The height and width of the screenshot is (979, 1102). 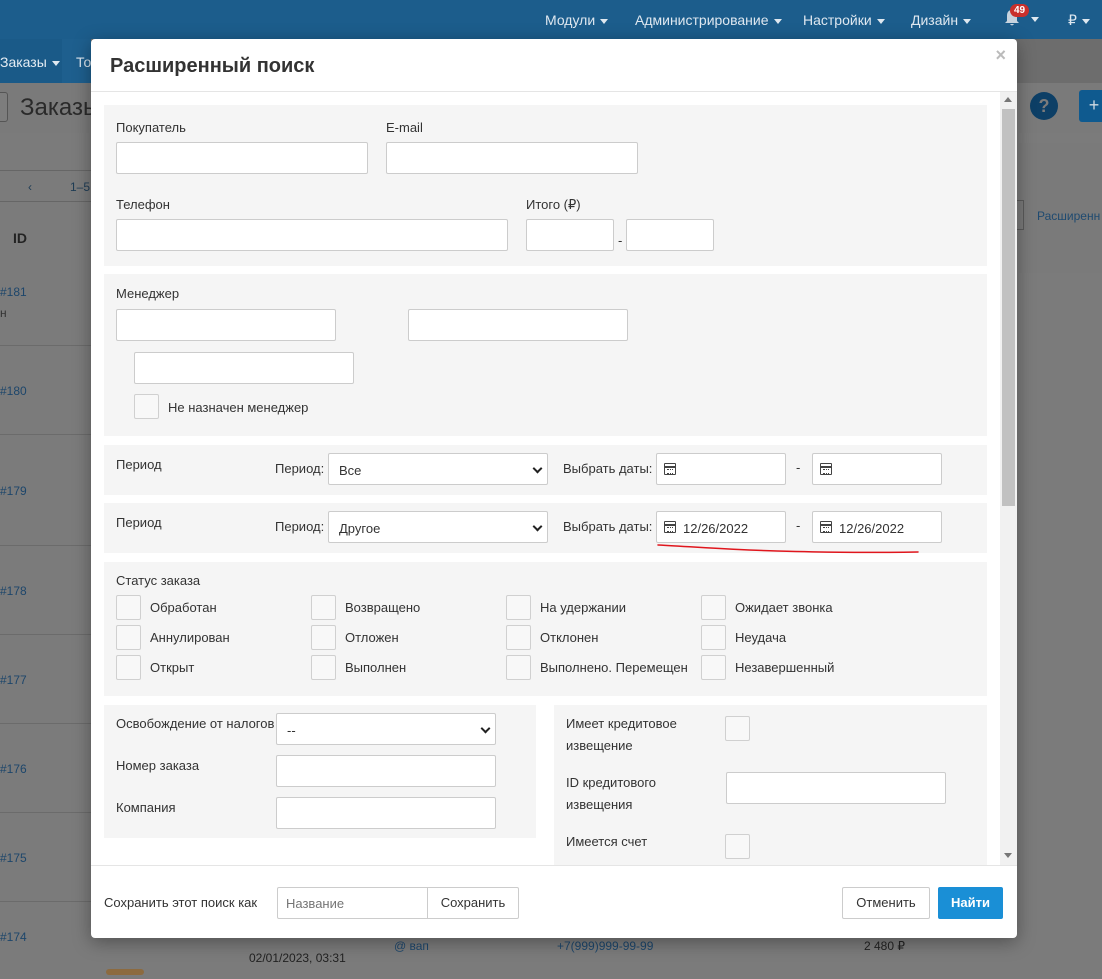 I want to click on order-email: @ вап, so click(x=411, y=946).